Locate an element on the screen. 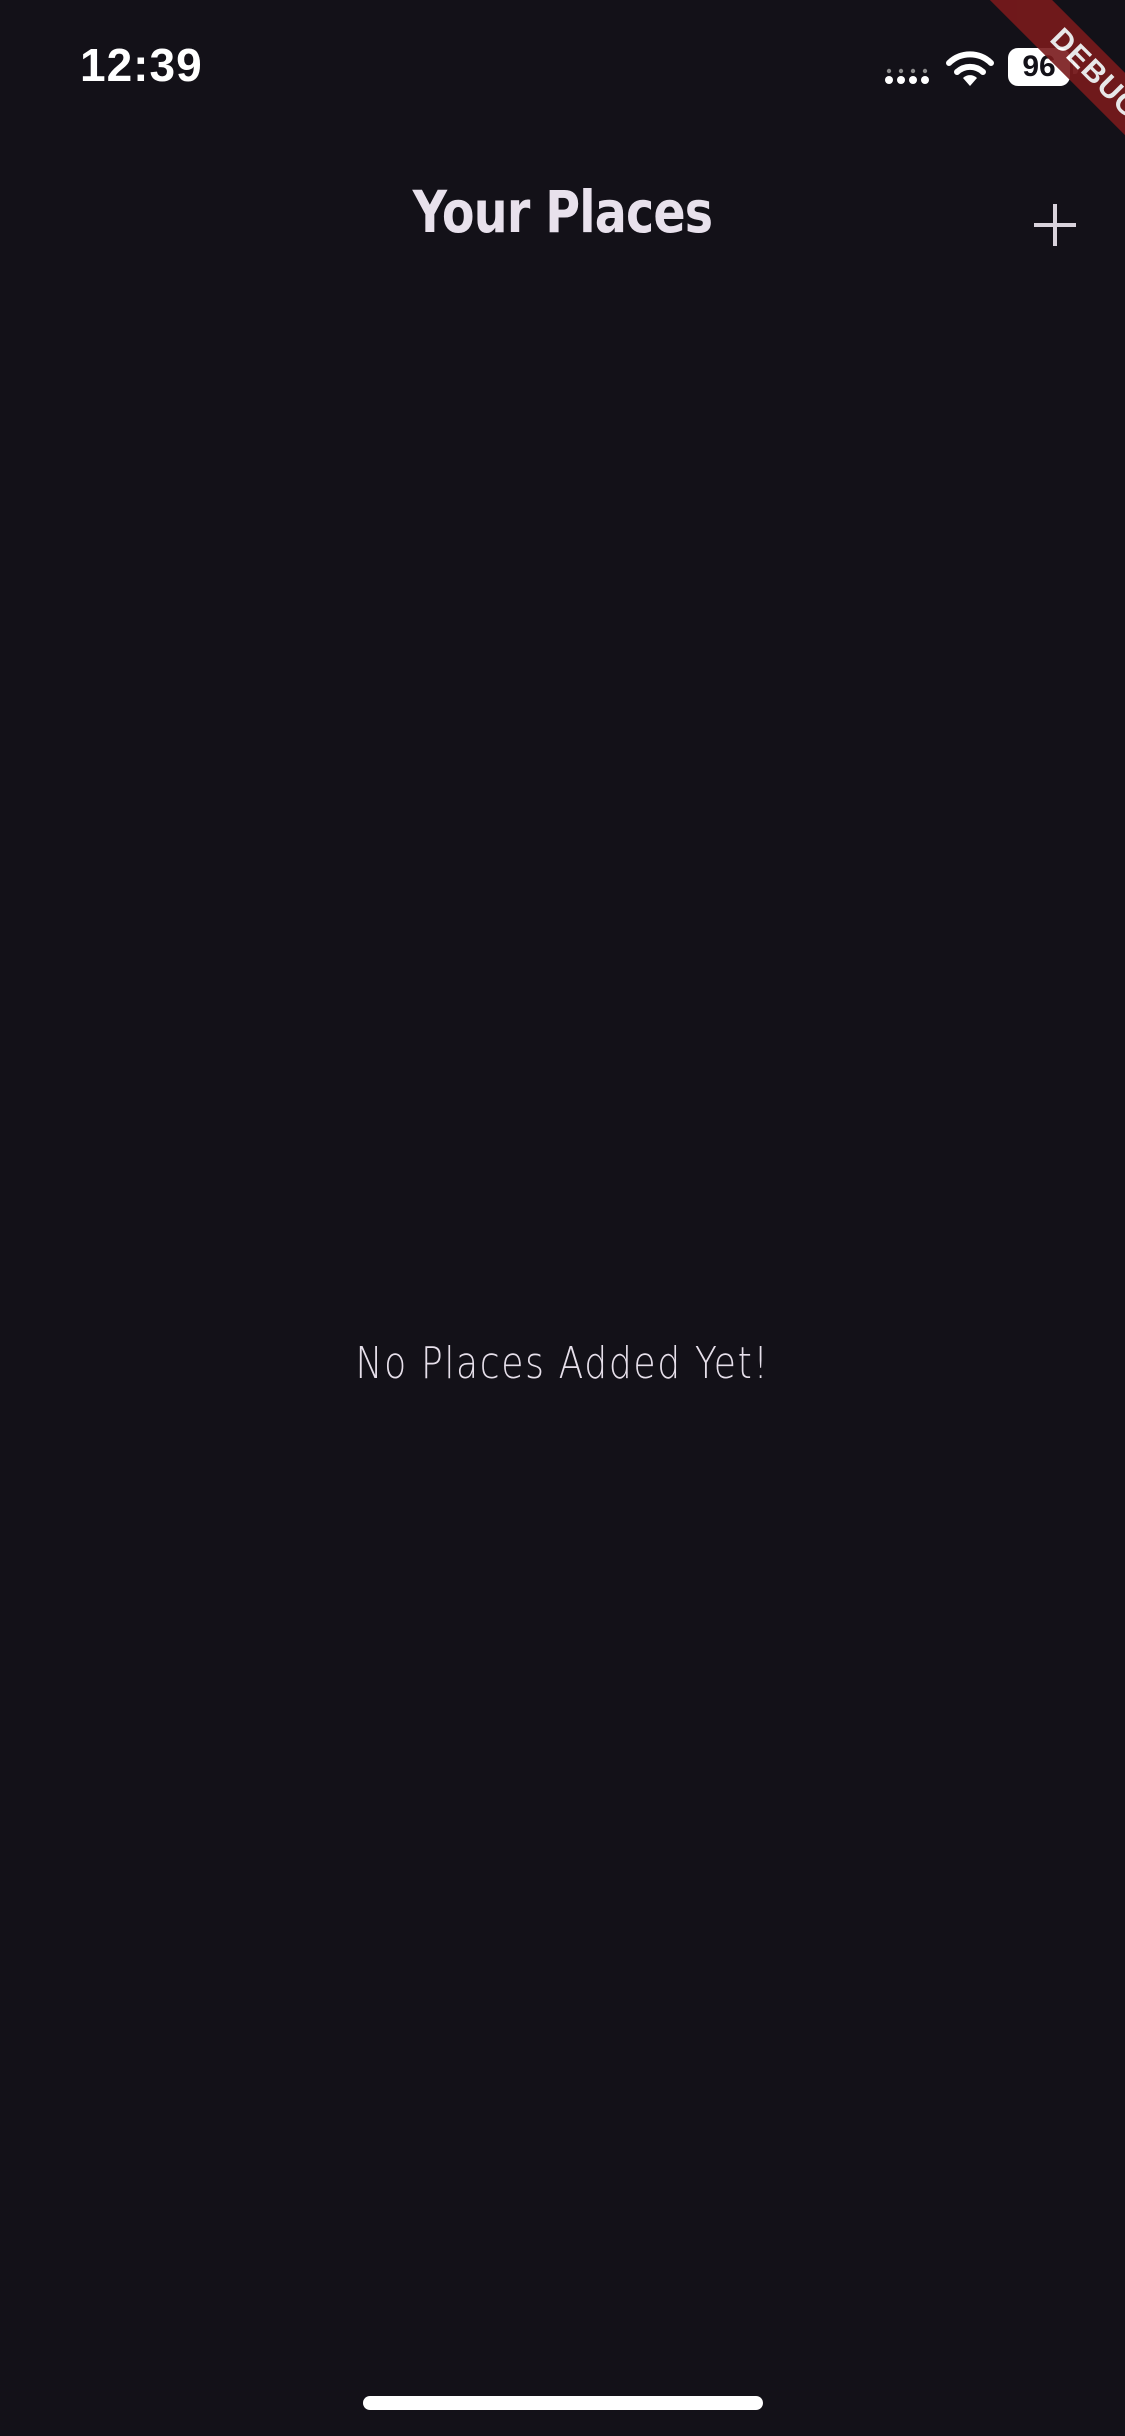 This screenshot has height=2436, width=1125. empty-state-message: No Places Added Yet! is located at coordinates (562, 1363).